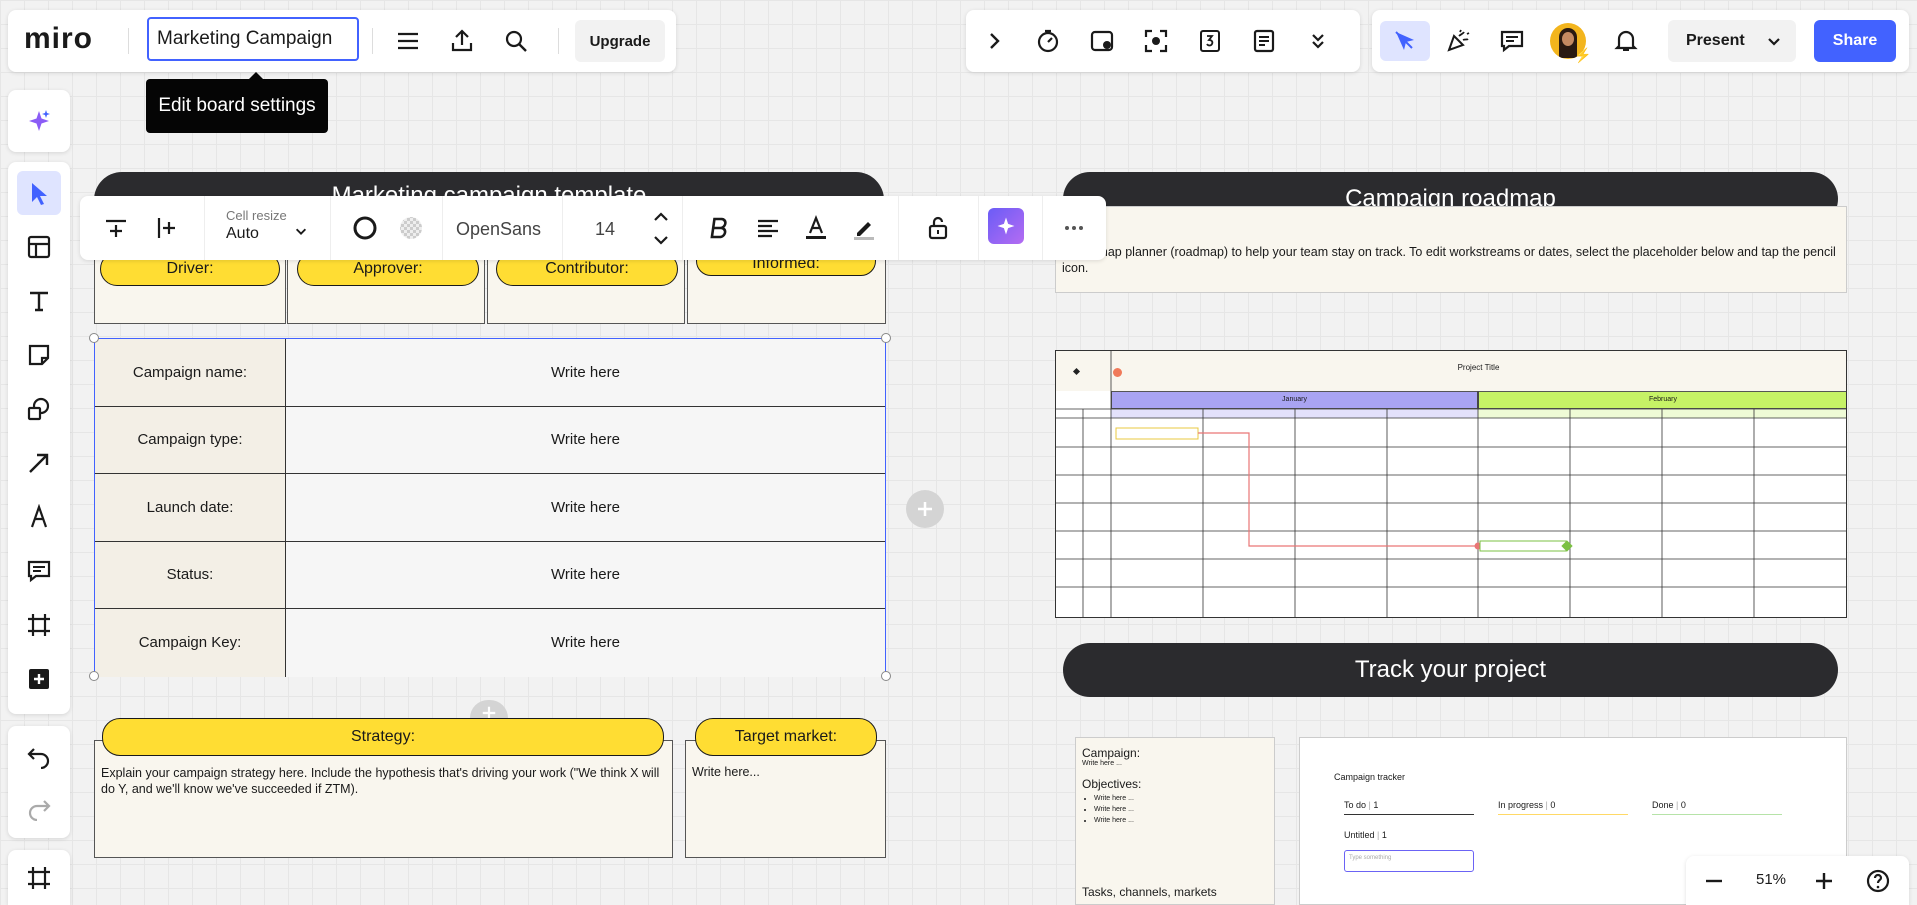 The width and height of the screenshot is (1917, 905). I want to click on timer-button, so click(1048, 41).